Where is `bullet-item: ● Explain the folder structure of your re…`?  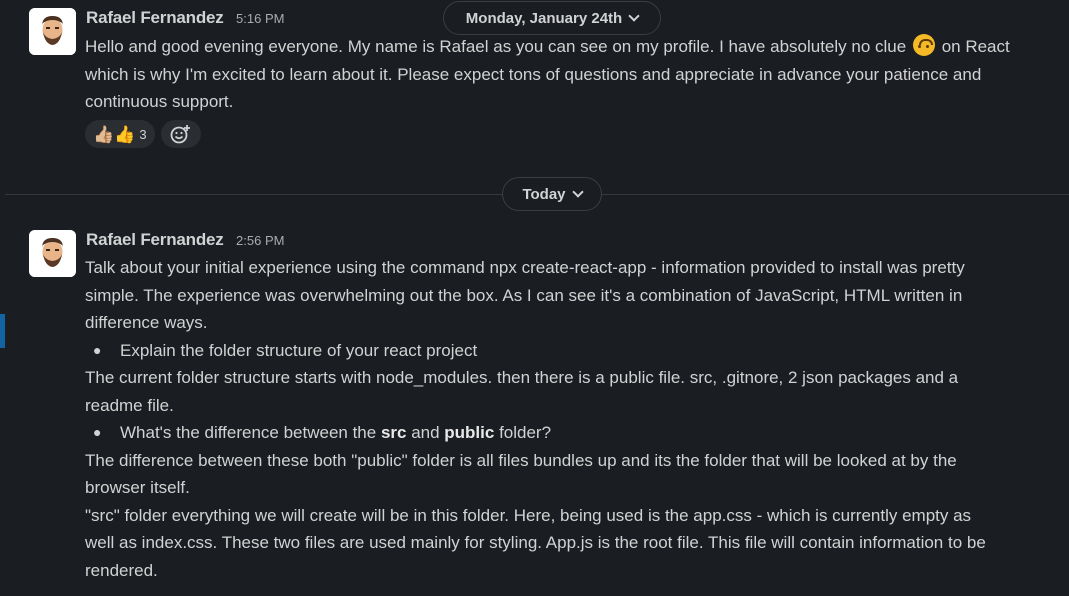 bullet-item: ● Explain the folder structure of your re… is located at coordinates (577, 351).